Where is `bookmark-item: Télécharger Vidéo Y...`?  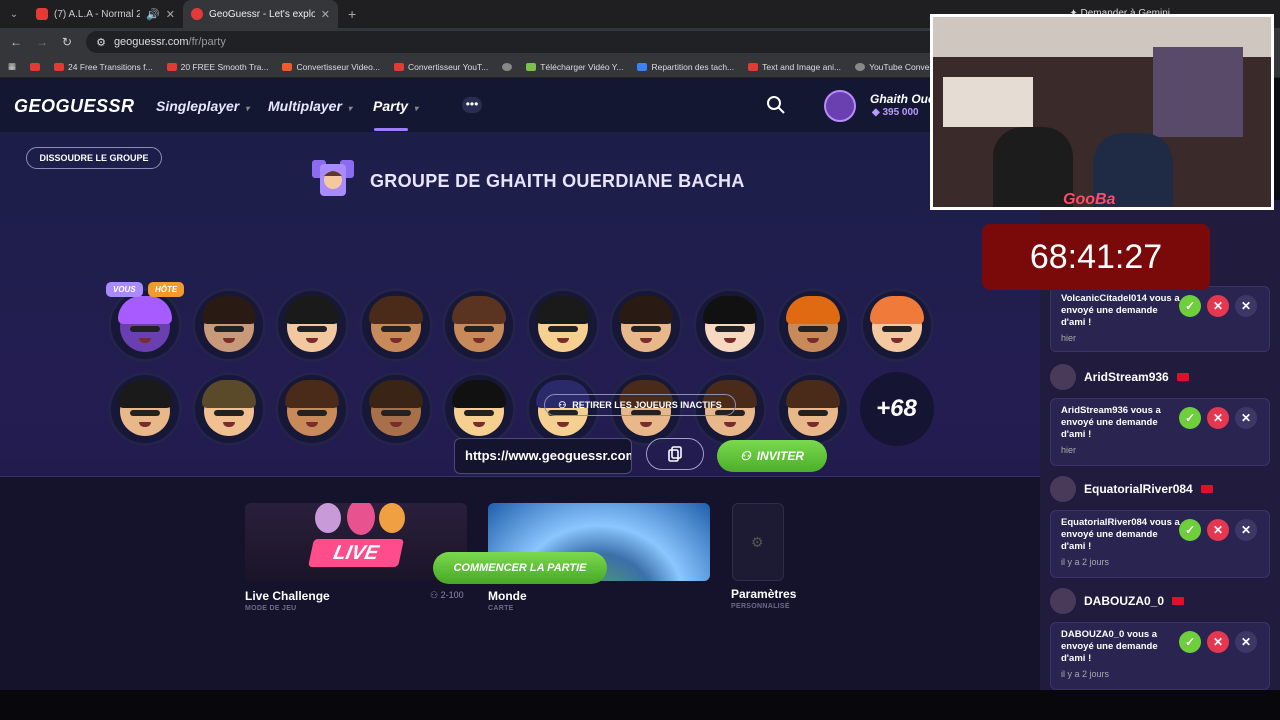
bookmark-item: Télécharger Vidéo Y... is located at coordinates (574, 67).